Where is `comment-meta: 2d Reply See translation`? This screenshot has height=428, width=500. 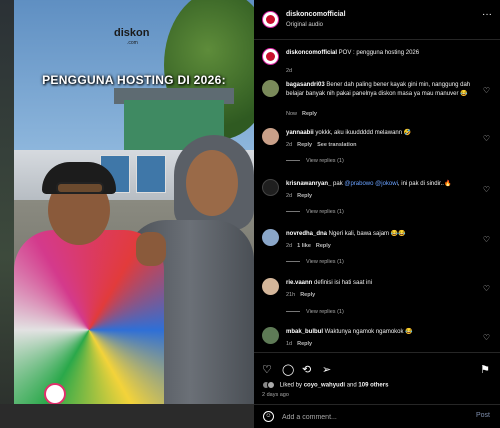
comment-meta: 2d Reply See translation is located at coordinates (324, 145).